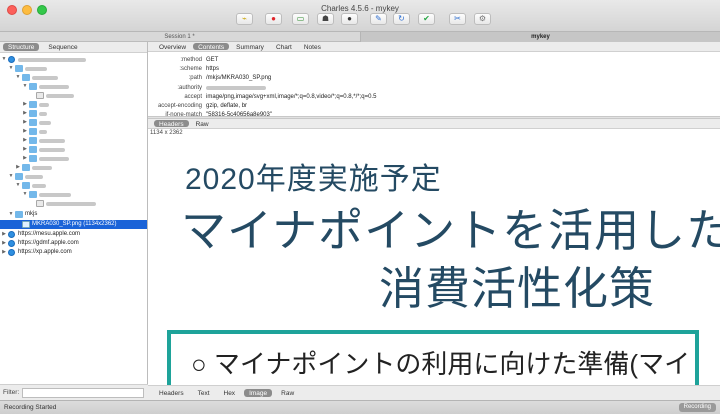  Describe the element at coordinates (172, 47) in the screenshot. I see `tab-overview: Overview` at that location.